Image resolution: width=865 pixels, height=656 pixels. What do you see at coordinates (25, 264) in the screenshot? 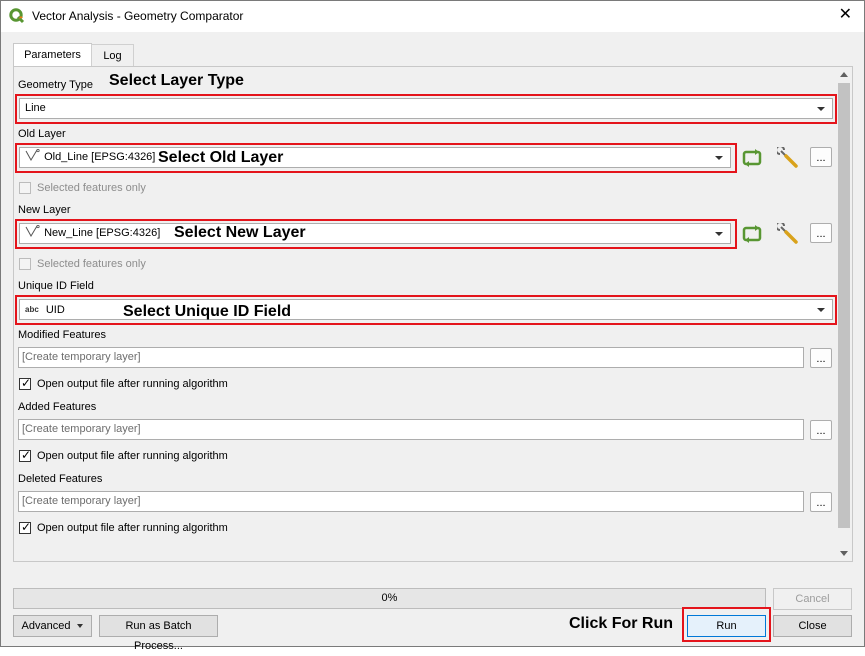
I see `new-layer-selected-only-checkbox` at bounding box center [25, 264].